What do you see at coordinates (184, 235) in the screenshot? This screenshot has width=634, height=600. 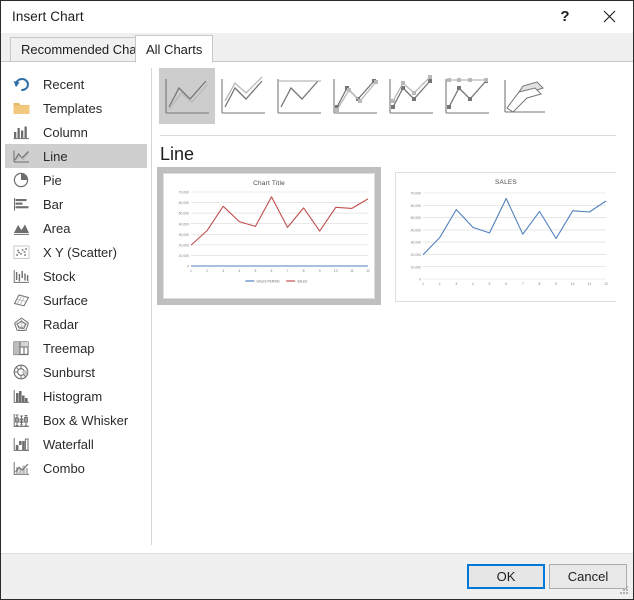 I see `svg-text: 30,000` at bounding box center [184, 235].